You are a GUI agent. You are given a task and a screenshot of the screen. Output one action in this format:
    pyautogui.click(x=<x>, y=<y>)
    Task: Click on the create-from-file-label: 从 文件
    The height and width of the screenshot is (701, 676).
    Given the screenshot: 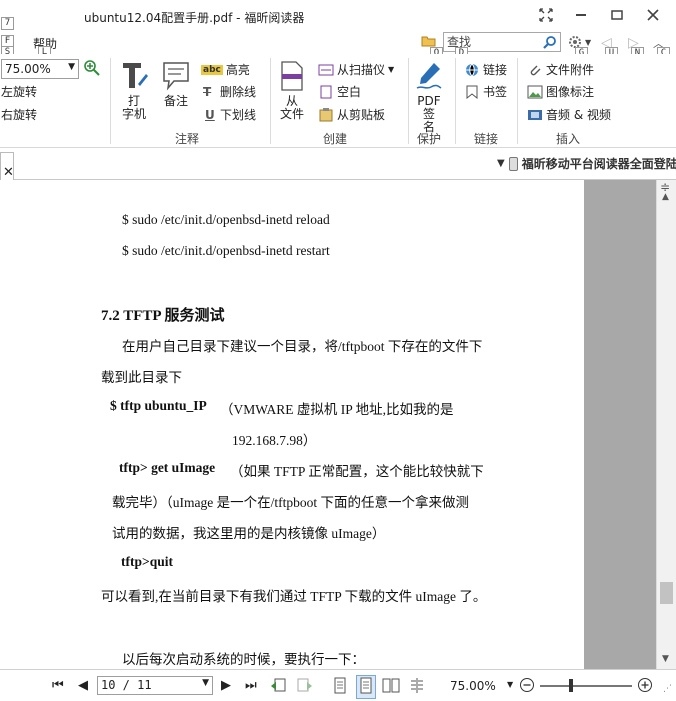 What is the action you would take?
    pyautogui.click(x=291, y=107)
    